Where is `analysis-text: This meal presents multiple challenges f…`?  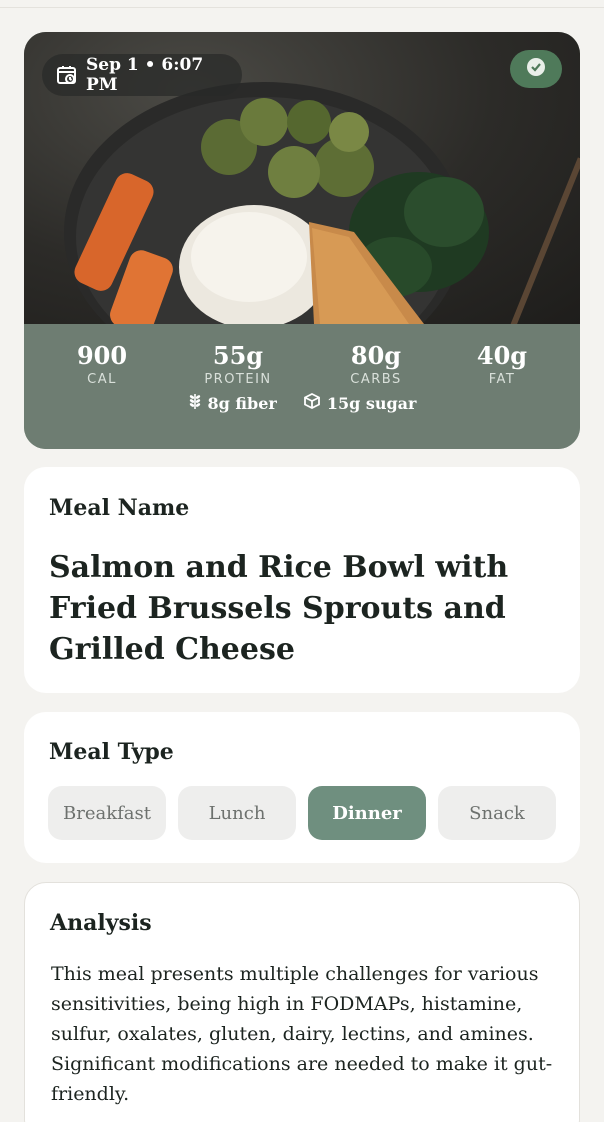
analysis-text: This meal presents multiple challenges f… is located at coordinates (302, 1034).